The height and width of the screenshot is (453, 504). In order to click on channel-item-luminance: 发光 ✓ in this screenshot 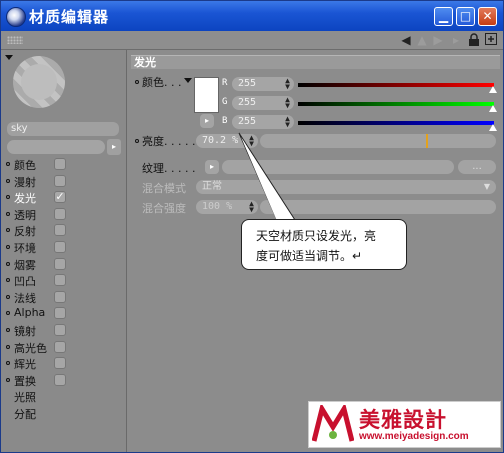, I will do `click(66, 197)`.